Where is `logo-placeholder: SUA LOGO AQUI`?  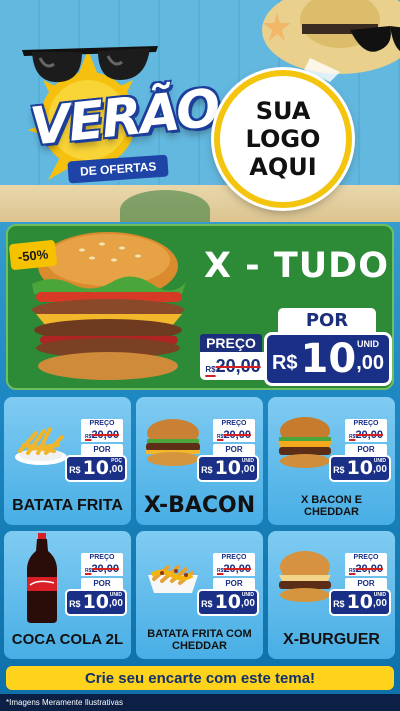 logo-placeholder: SUA LOGO AQUI is located at coordinates (283, 139).